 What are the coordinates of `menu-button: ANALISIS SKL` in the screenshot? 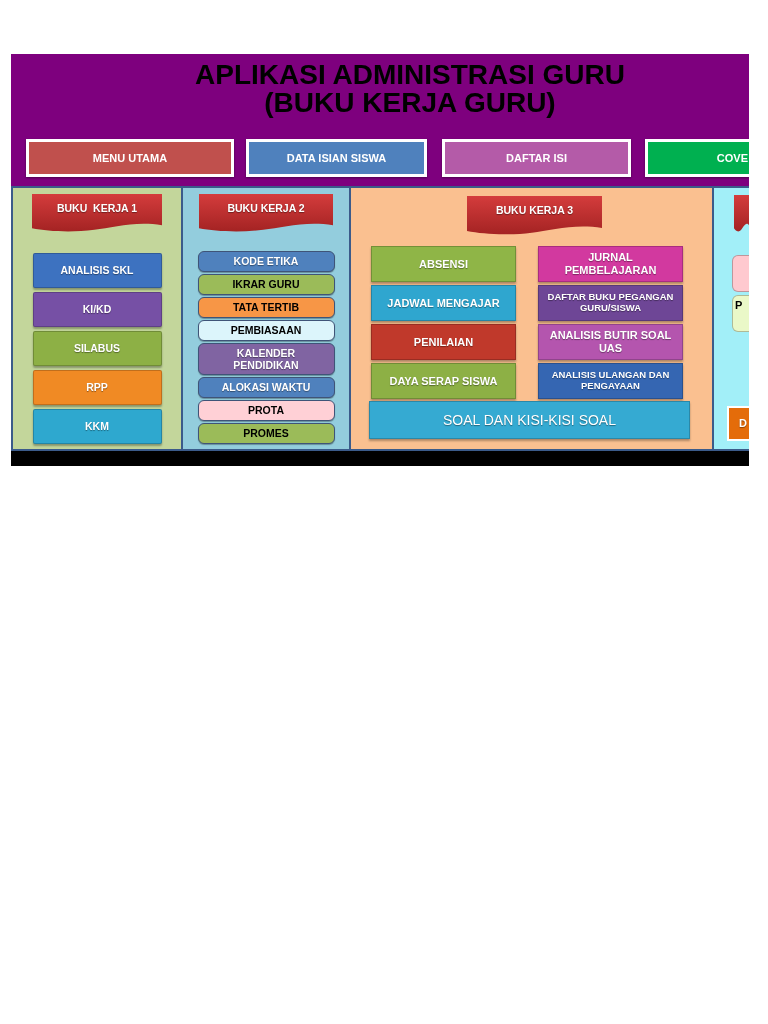 It's located at (97, 270).